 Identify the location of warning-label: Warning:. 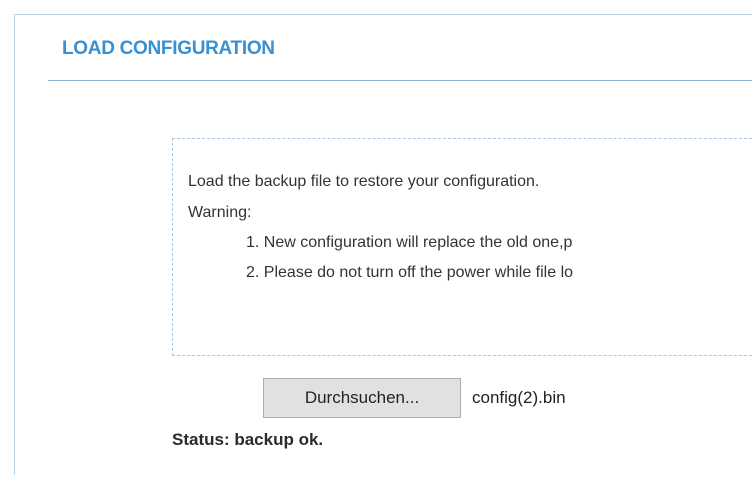
(220, 212).